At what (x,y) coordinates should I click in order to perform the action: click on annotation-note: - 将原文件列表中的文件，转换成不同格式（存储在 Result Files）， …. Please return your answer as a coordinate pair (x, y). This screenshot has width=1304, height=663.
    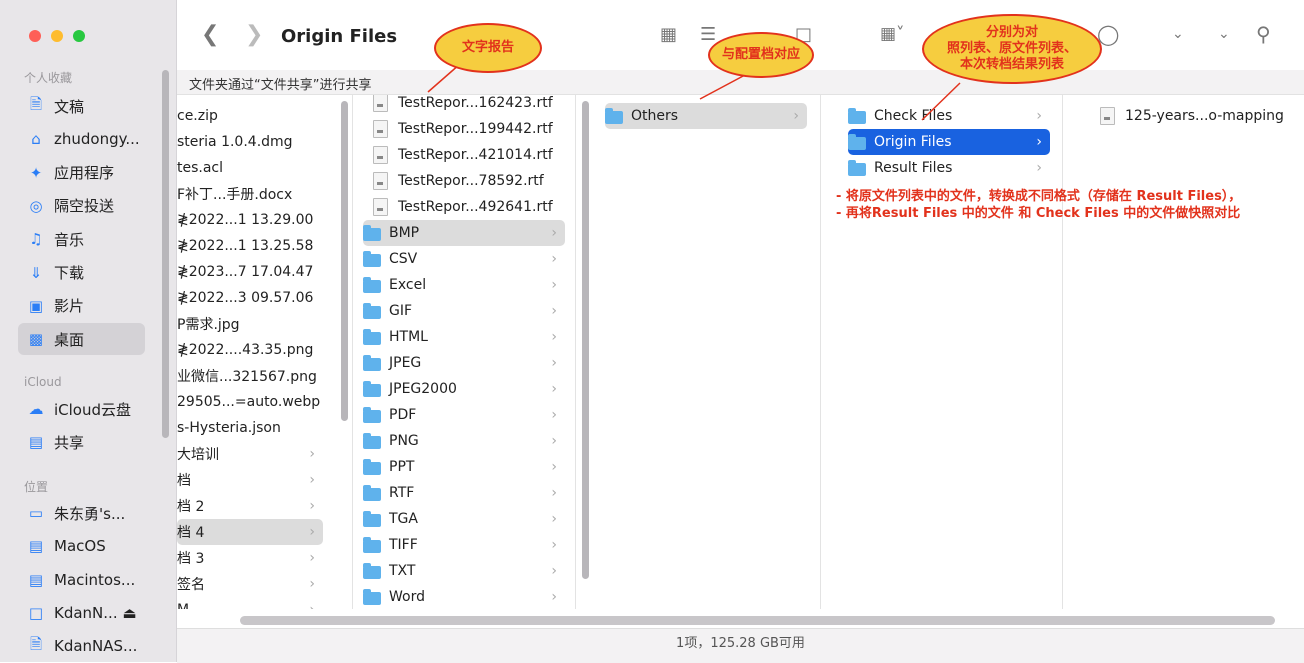
    Looking at the image, I should click on (1038, 205).